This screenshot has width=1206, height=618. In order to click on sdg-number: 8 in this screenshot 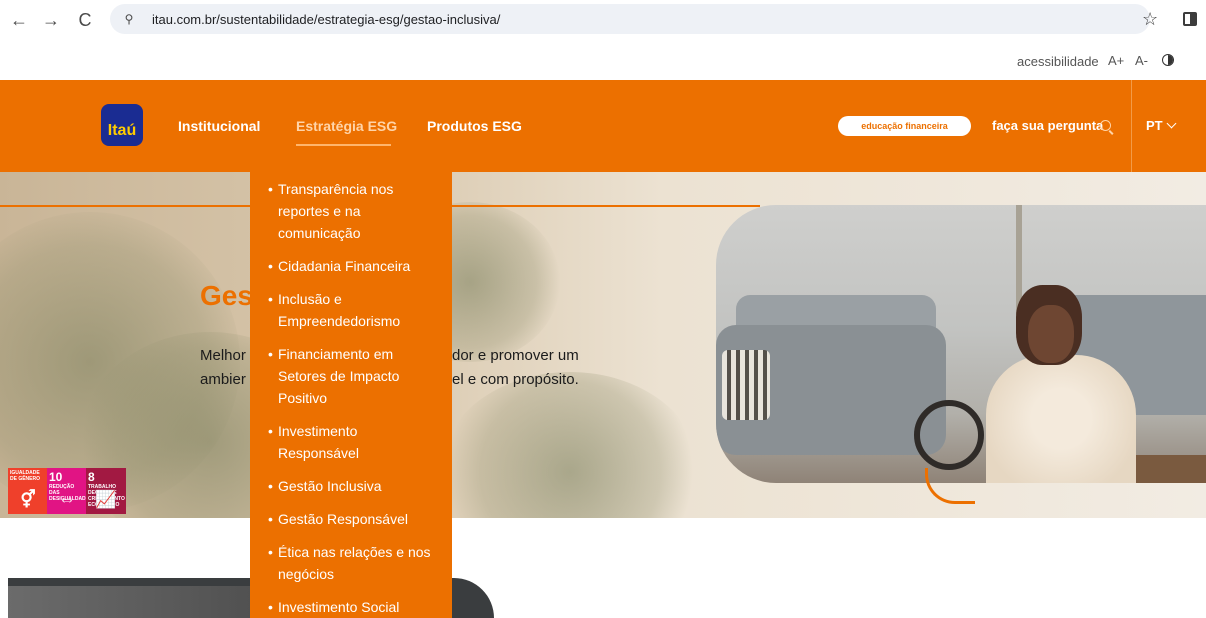, I will do `click(91, 477)`.